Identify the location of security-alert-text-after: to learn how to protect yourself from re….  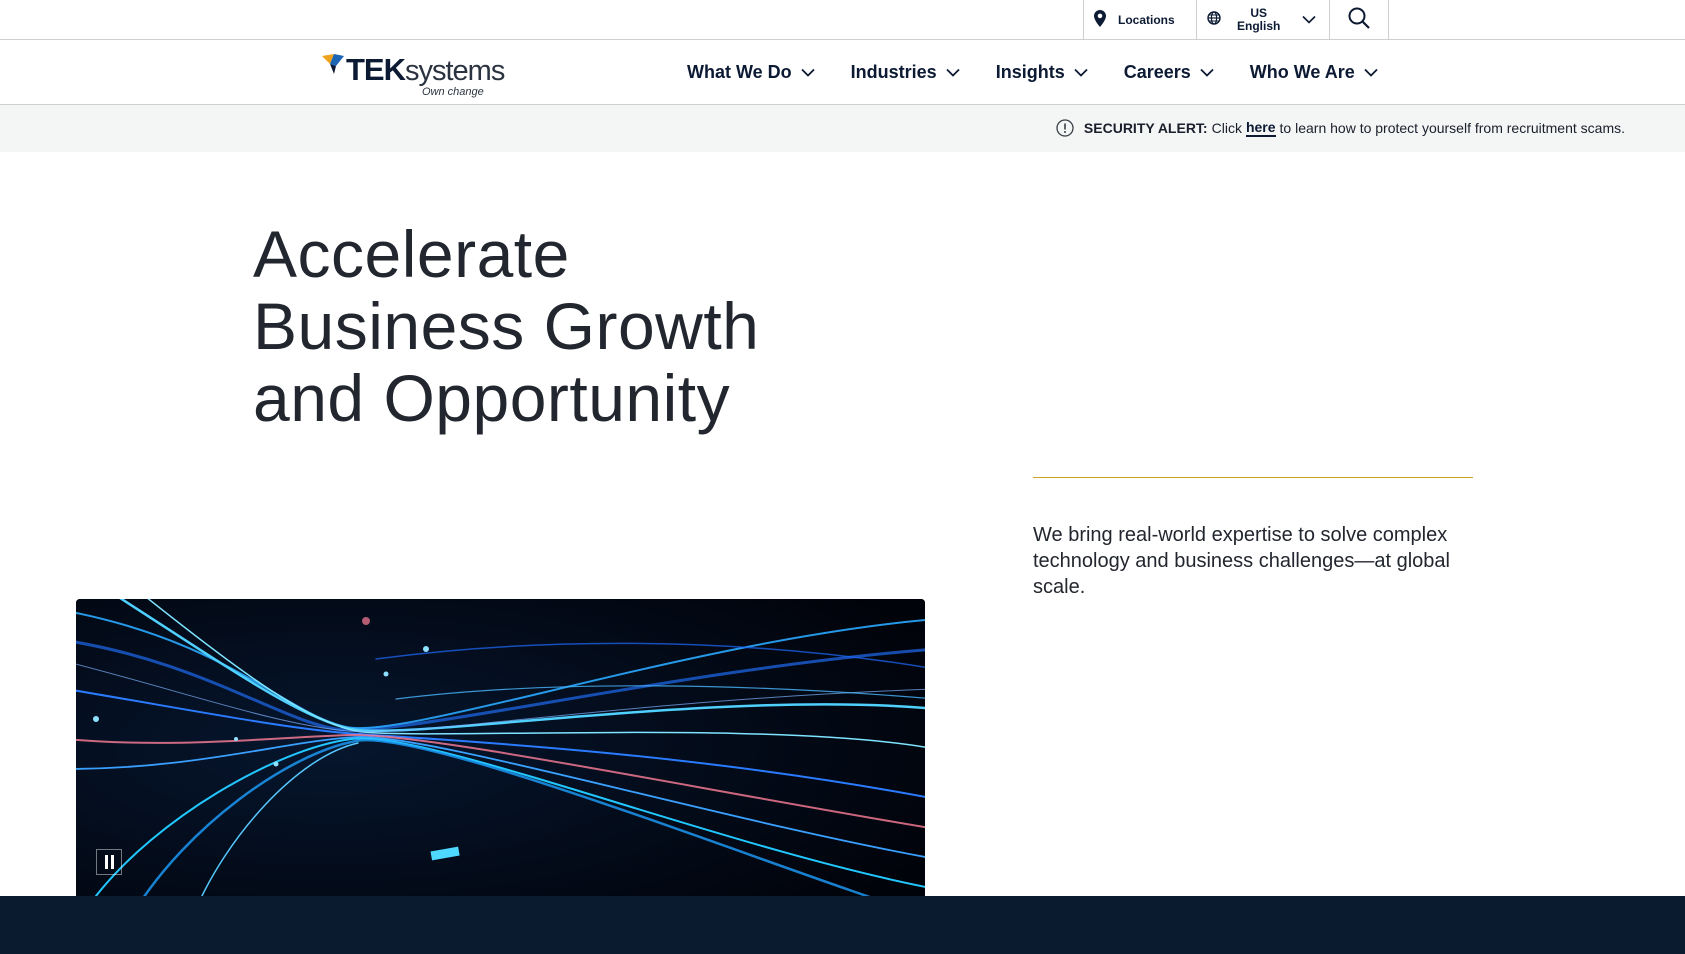
(1452, 128).